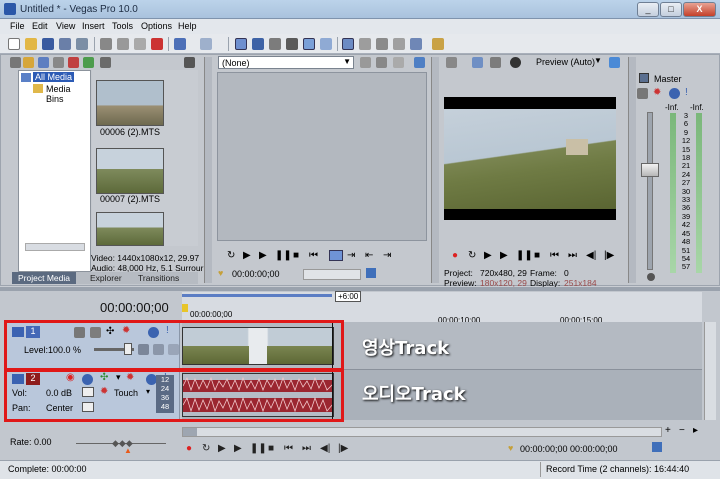 The image size is (720, 479). What do you see at coordinates (710, 371) in the screenshot?
I see `timeline-vertical-scrollbar` at bounding box center [710, 371].